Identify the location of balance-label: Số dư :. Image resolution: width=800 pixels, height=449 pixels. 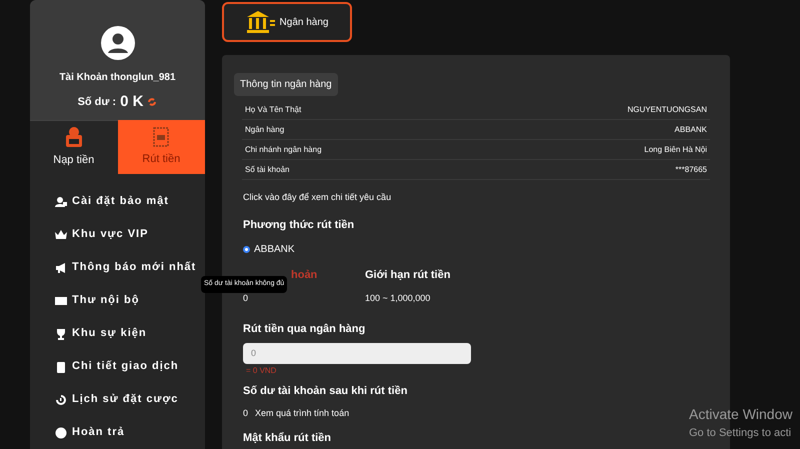
(97, 102).